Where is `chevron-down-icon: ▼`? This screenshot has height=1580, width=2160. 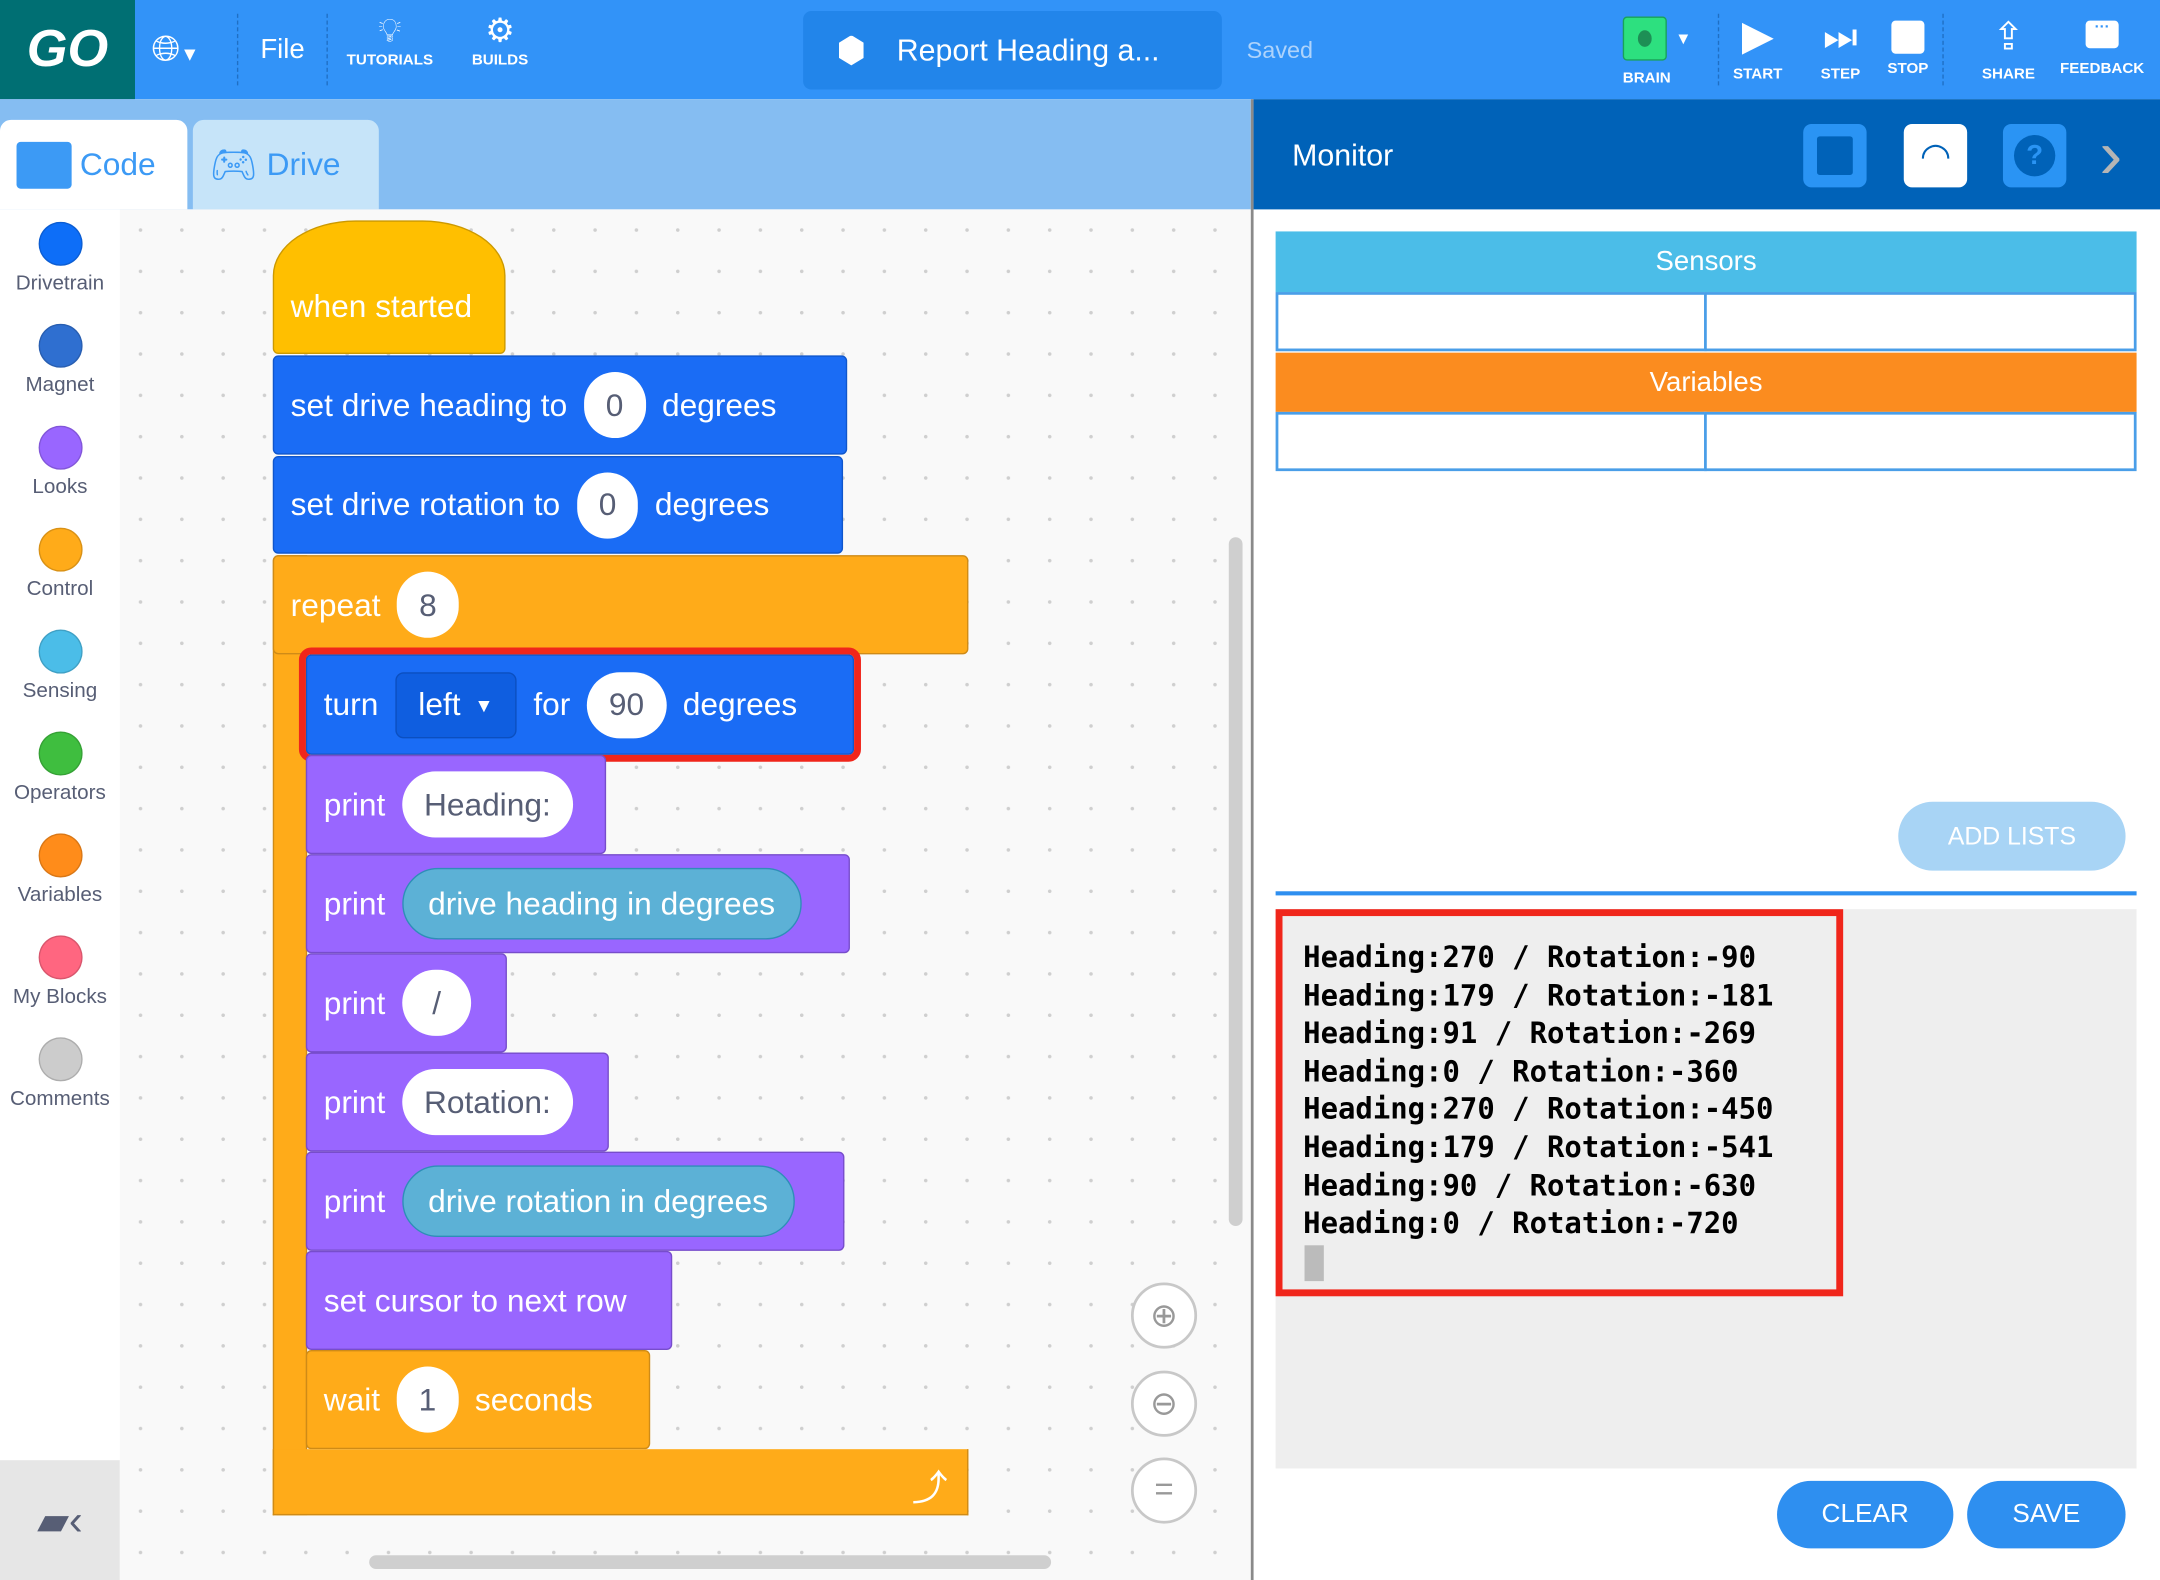
chevron-down-icon: ▼ is located at coordinates (484, 704).